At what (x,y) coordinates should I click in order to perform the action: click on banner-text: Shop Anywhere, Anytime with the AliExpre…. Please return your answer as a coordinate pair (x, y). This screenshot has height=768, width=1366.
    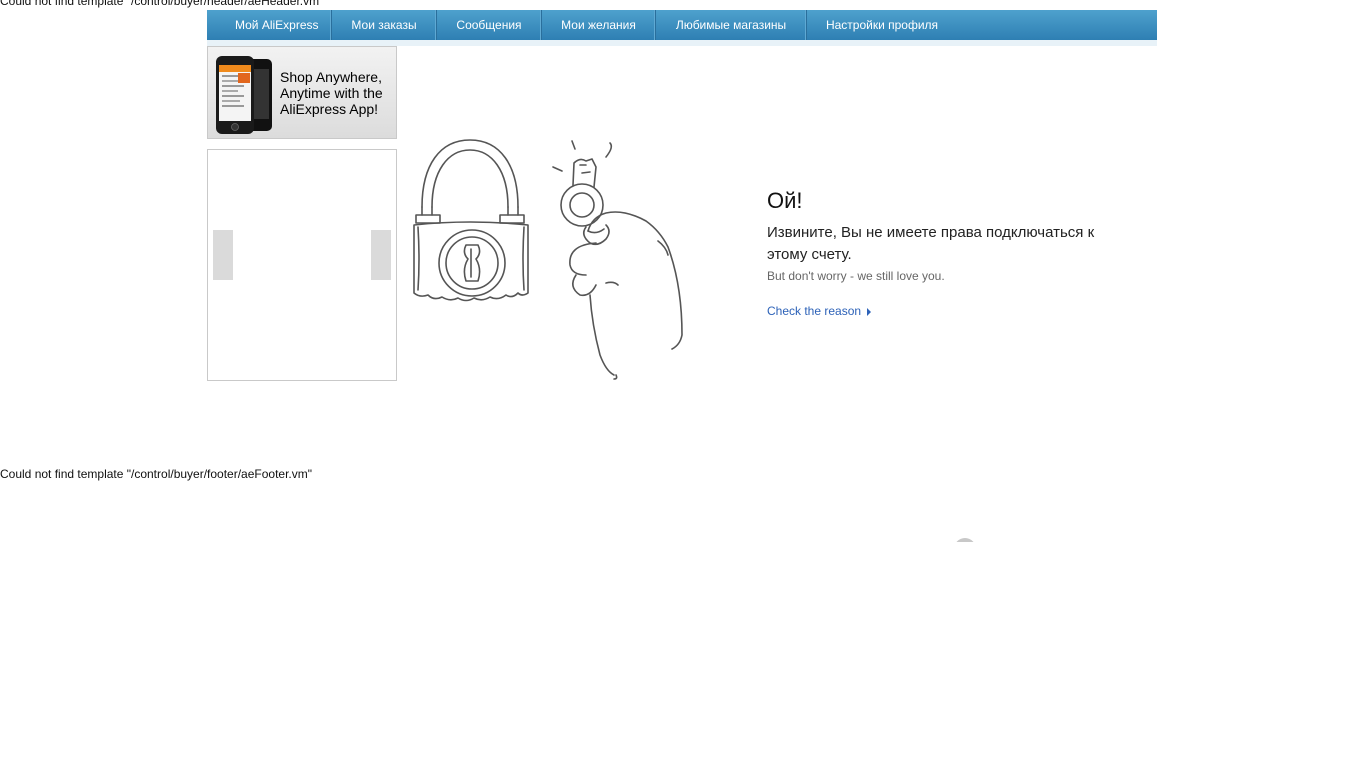
    Looking at the image, I should click on (331, 93).